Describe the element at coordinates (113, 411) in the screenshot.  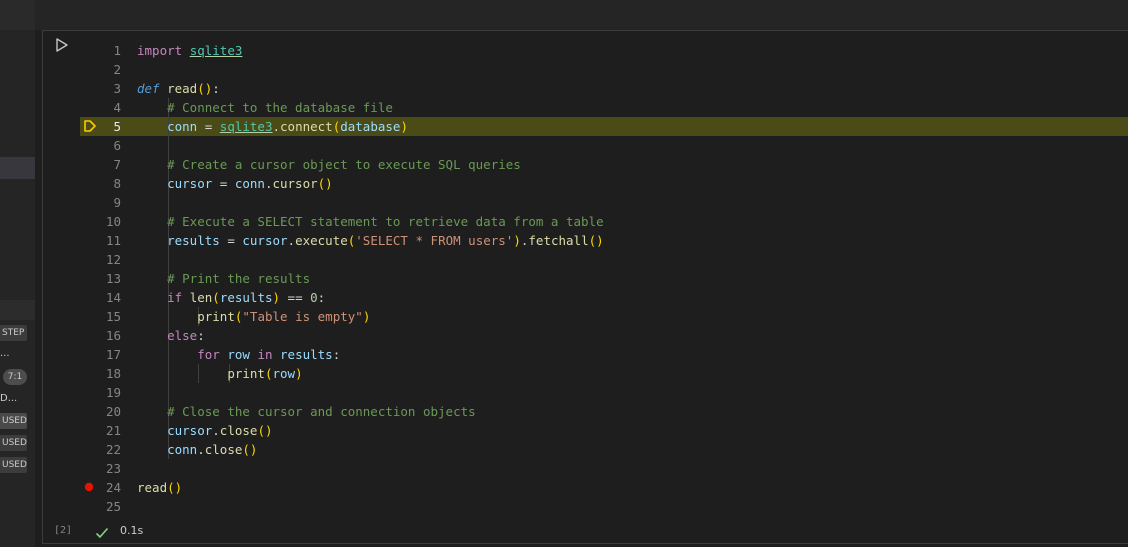
I see `line-number: 20` at that location.